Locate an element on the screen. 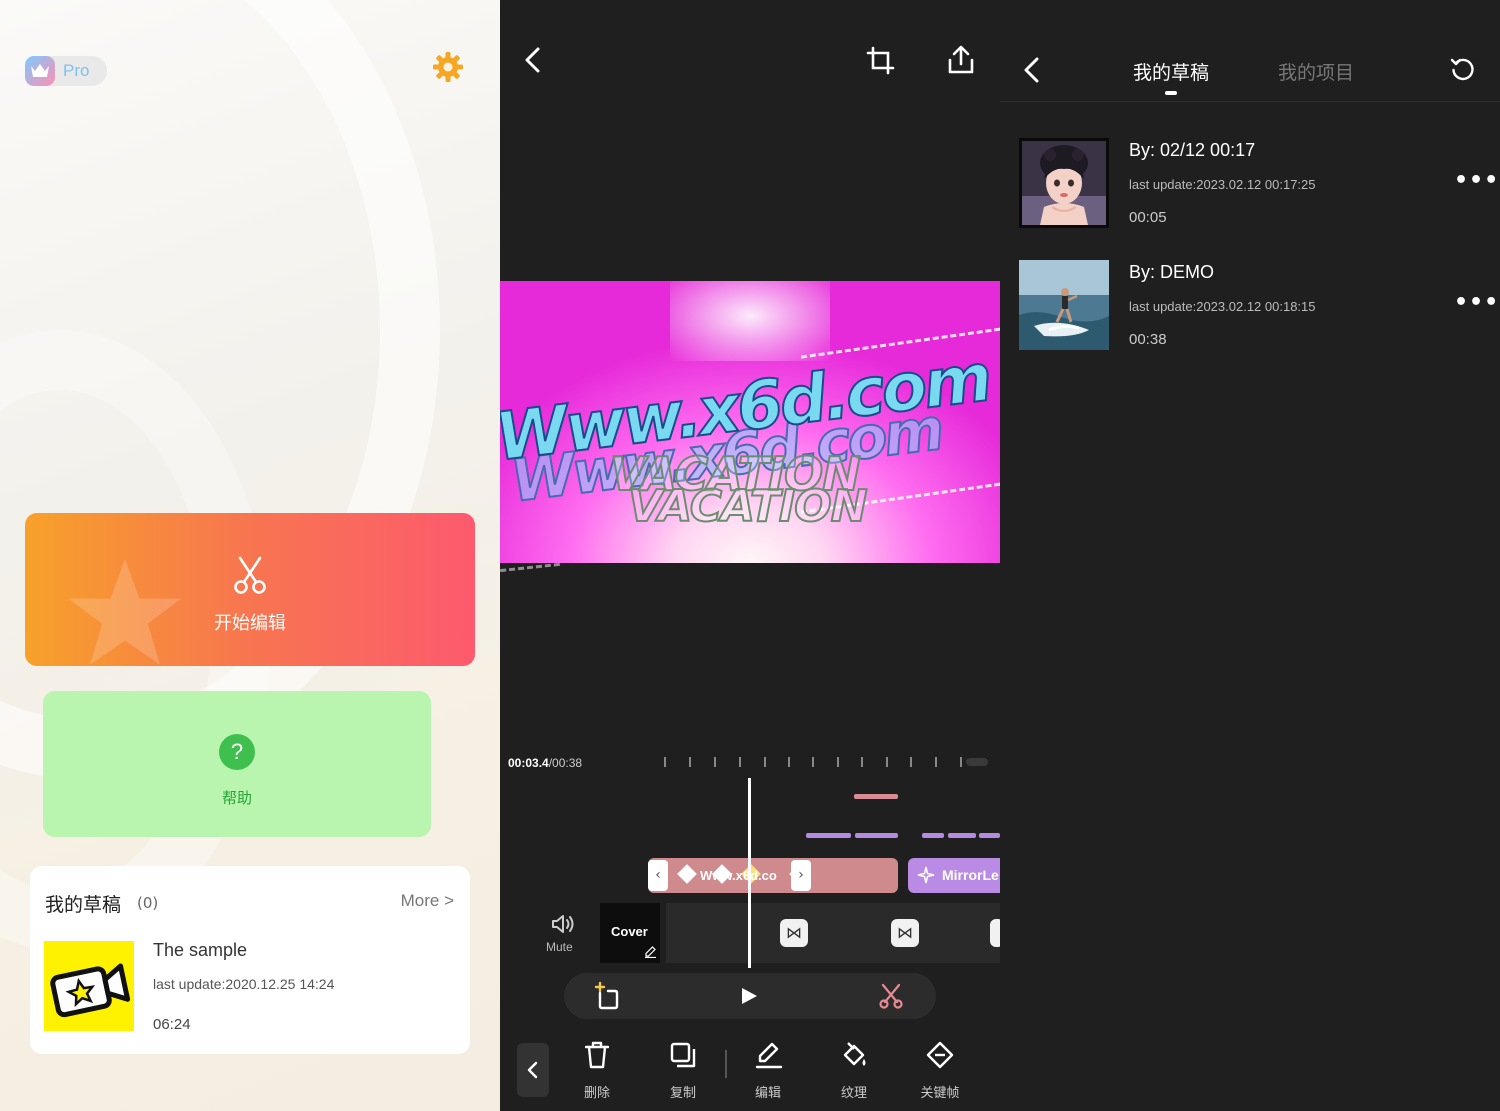 Image resolution: width=1500 pixels, height=1111 pixels. toolbar-back-button is located at coordinates (533, 1070).